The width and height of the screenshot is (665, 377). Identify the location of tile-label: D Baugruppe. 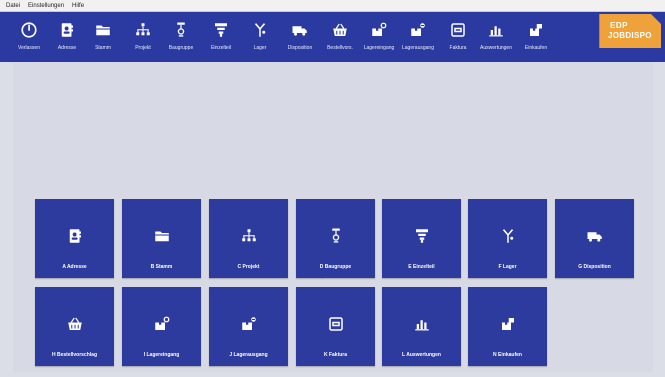
(335, 267).